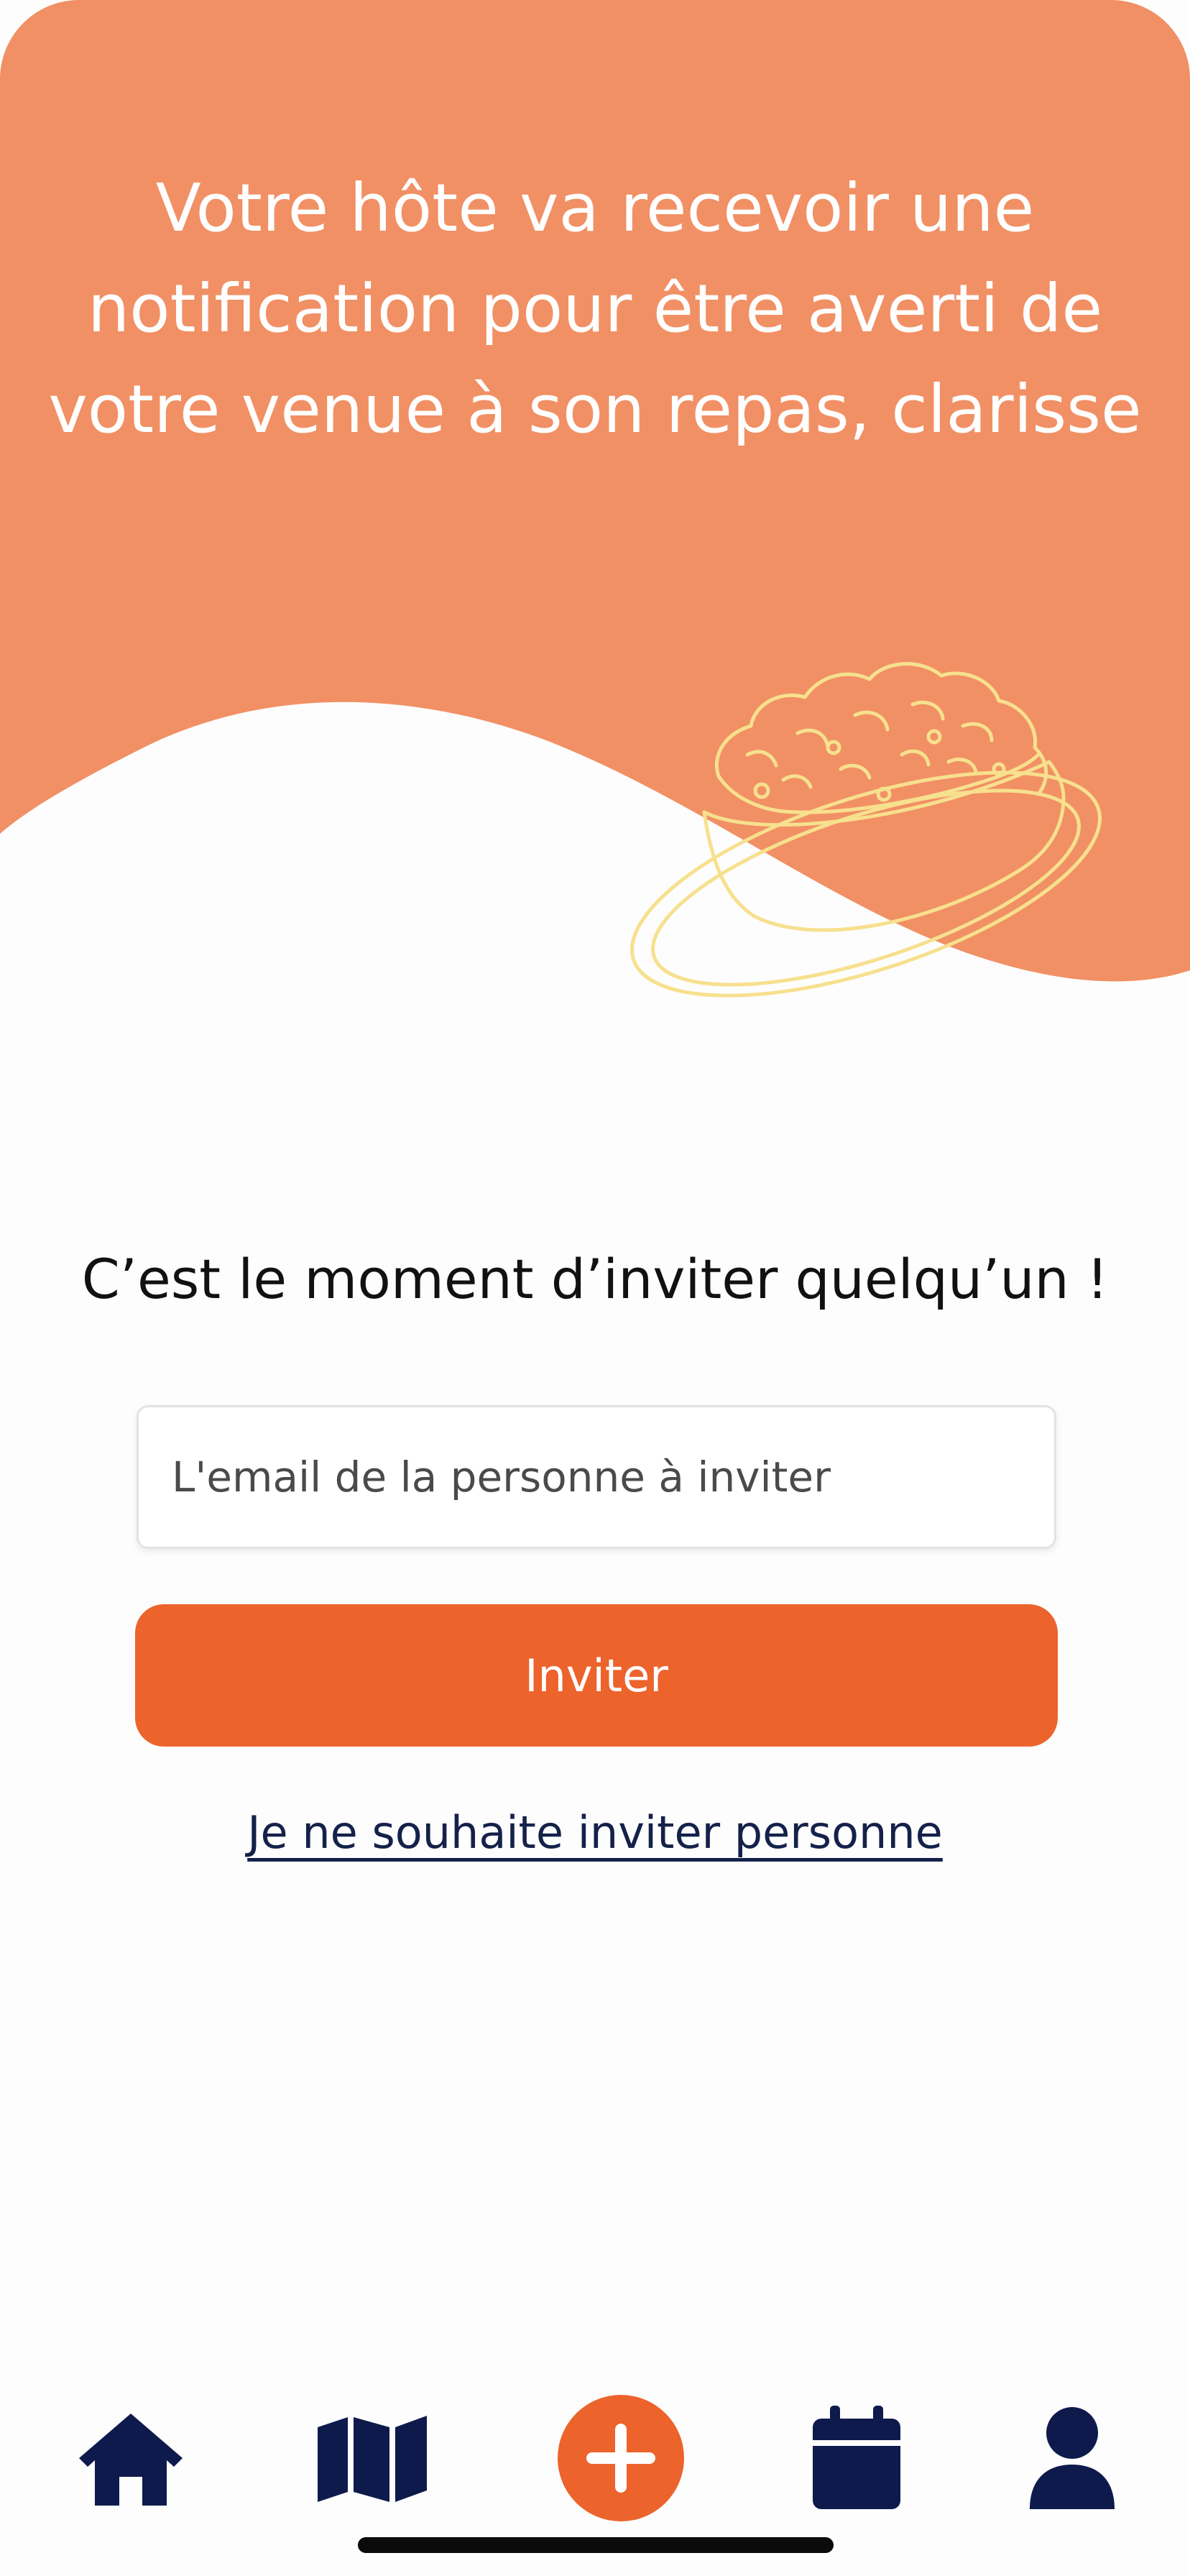  Describe the element at coordinates (596, 1675) in the screenshot. I see `invite-button: Inviter` at that location.